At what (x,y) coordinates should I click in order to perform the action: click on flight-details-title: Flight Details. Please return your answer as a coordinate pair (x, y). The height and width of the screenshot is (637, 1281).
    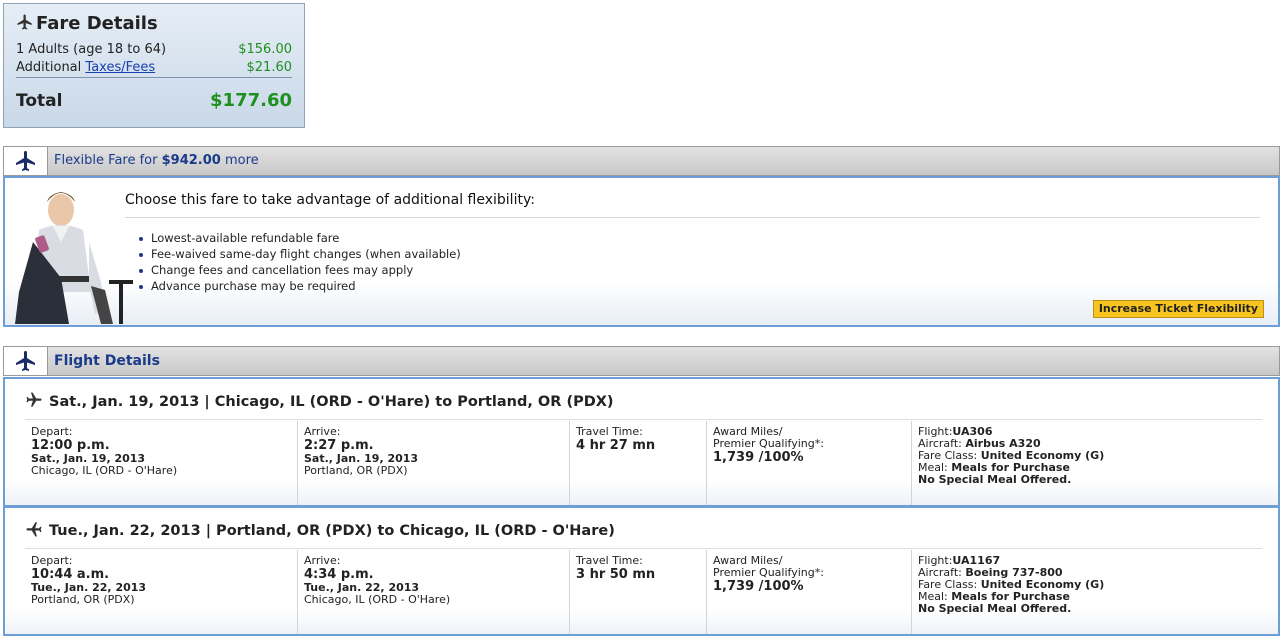
    Looking at the image, I should click on (107, 361).